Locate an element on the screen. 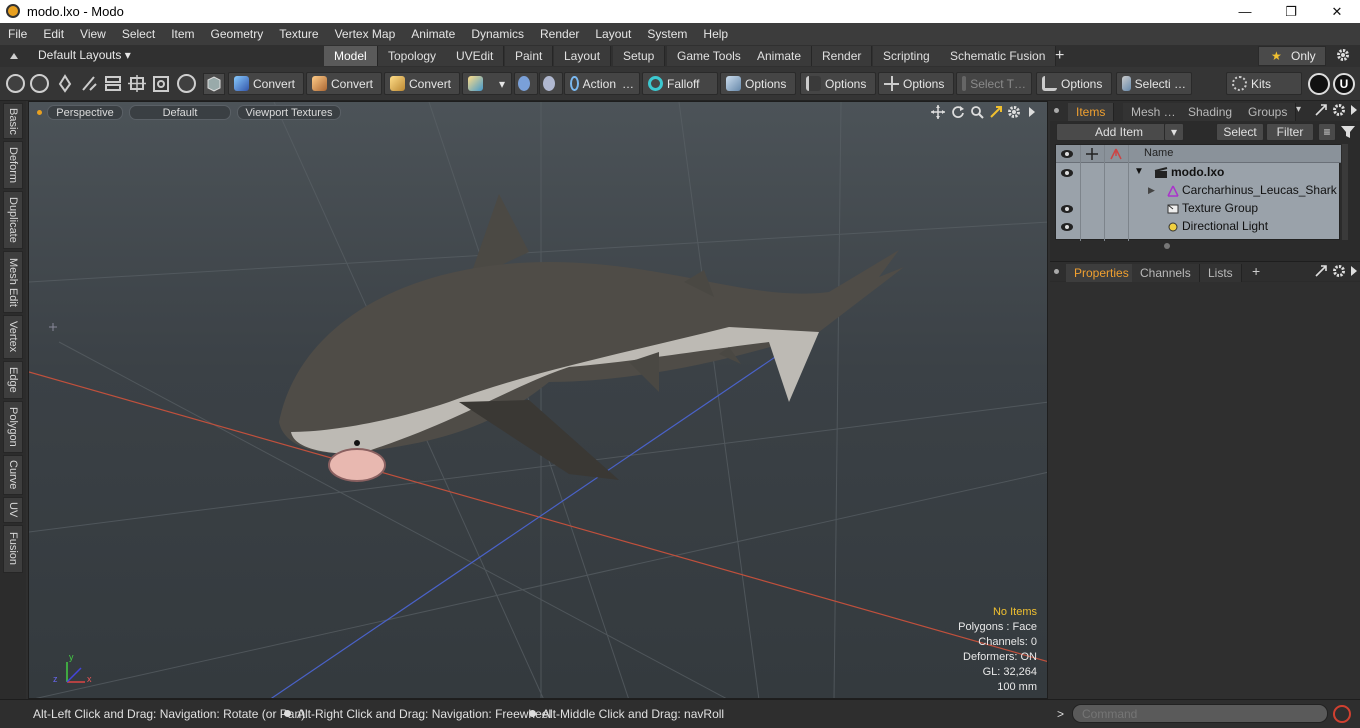 The width and height of the screenshot is (1360, 728). minimize-button: — is located at coordinates (1245, 11).